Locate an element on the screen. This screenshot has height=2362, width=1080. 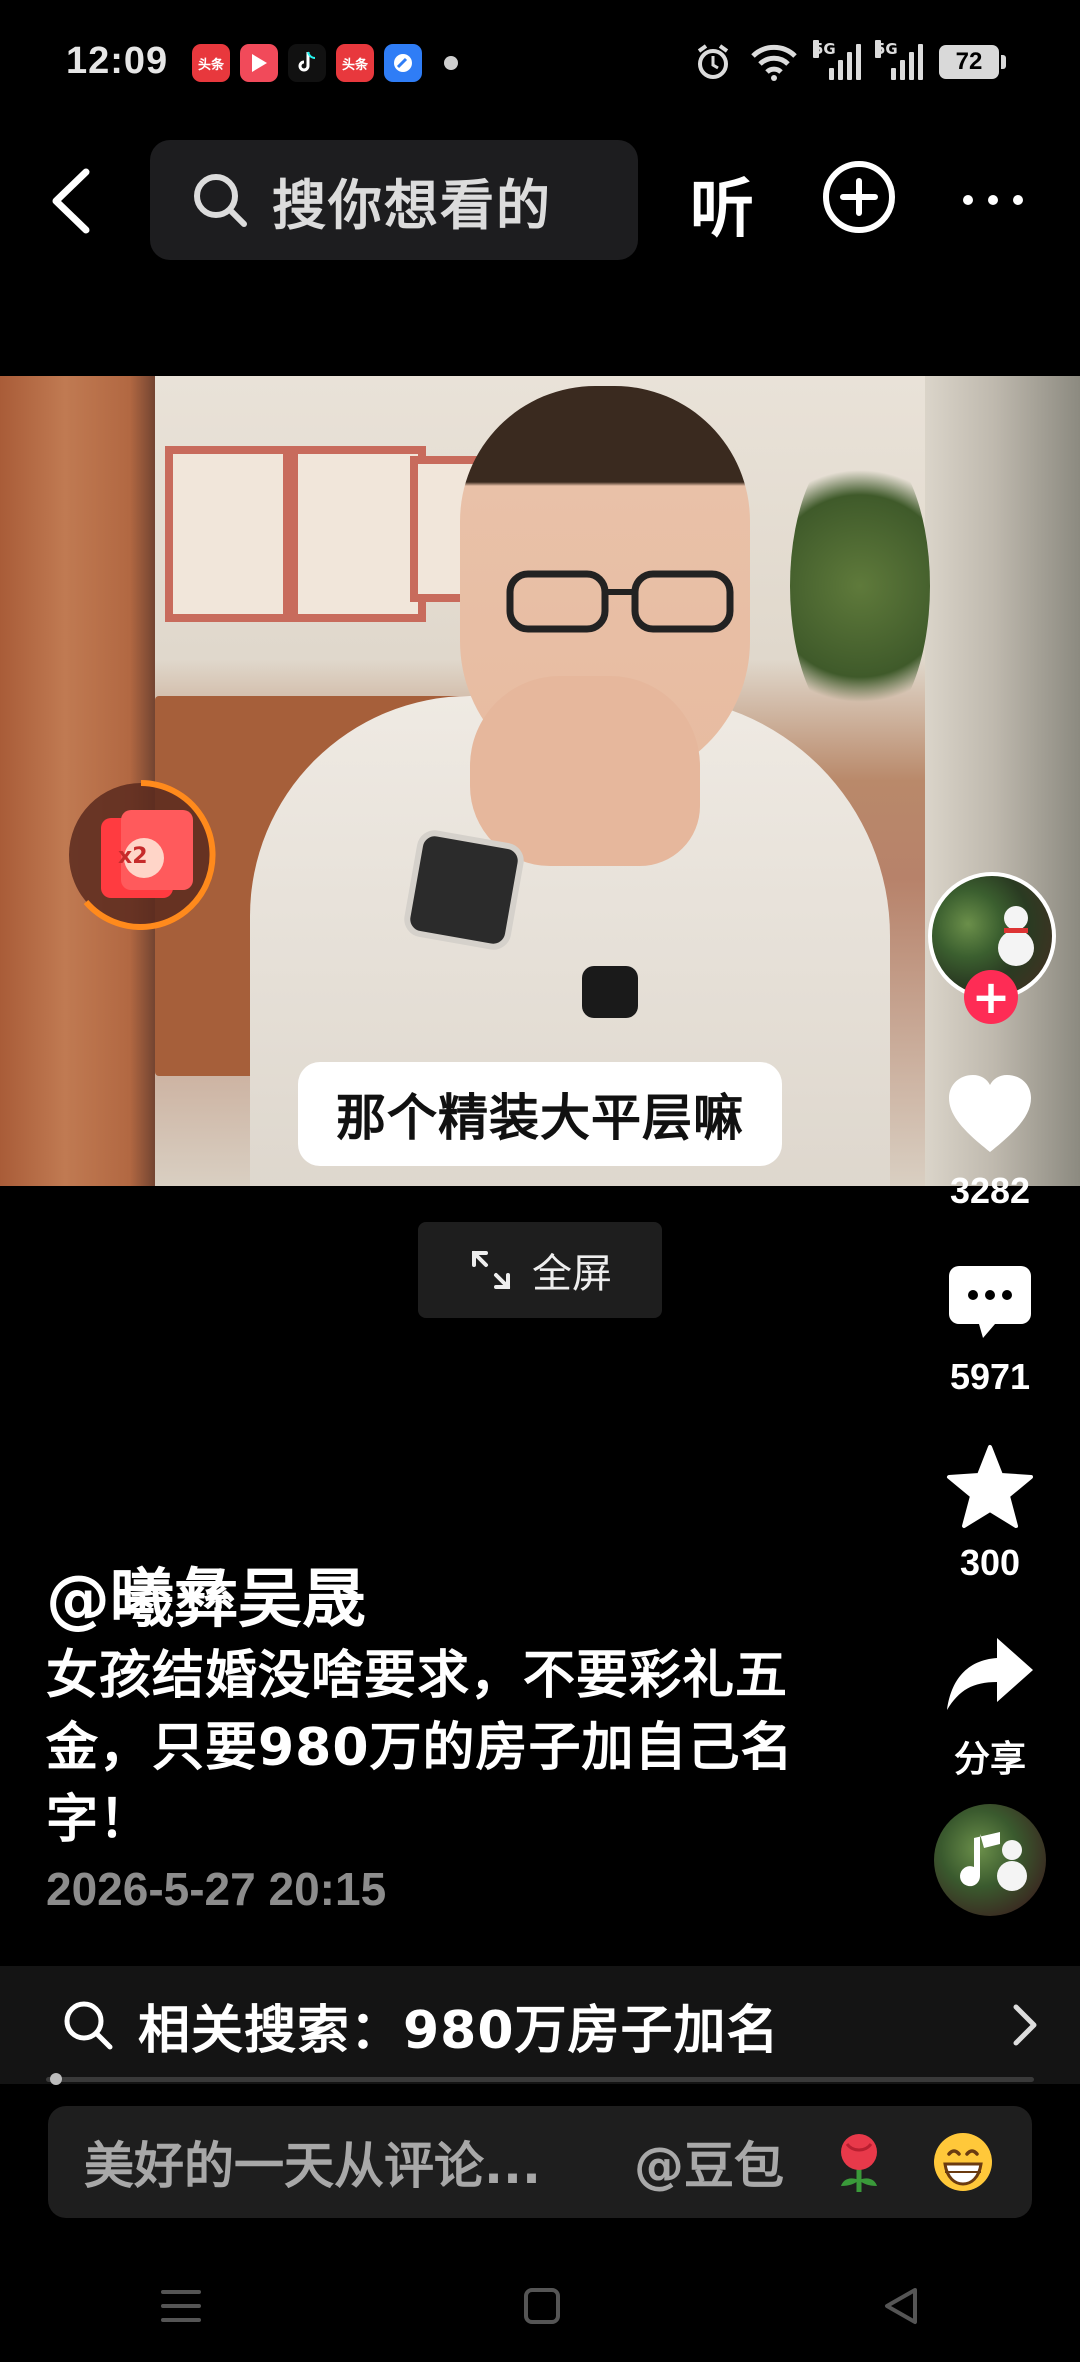
status-time: 12:09 is located at coordinates (117, 61).